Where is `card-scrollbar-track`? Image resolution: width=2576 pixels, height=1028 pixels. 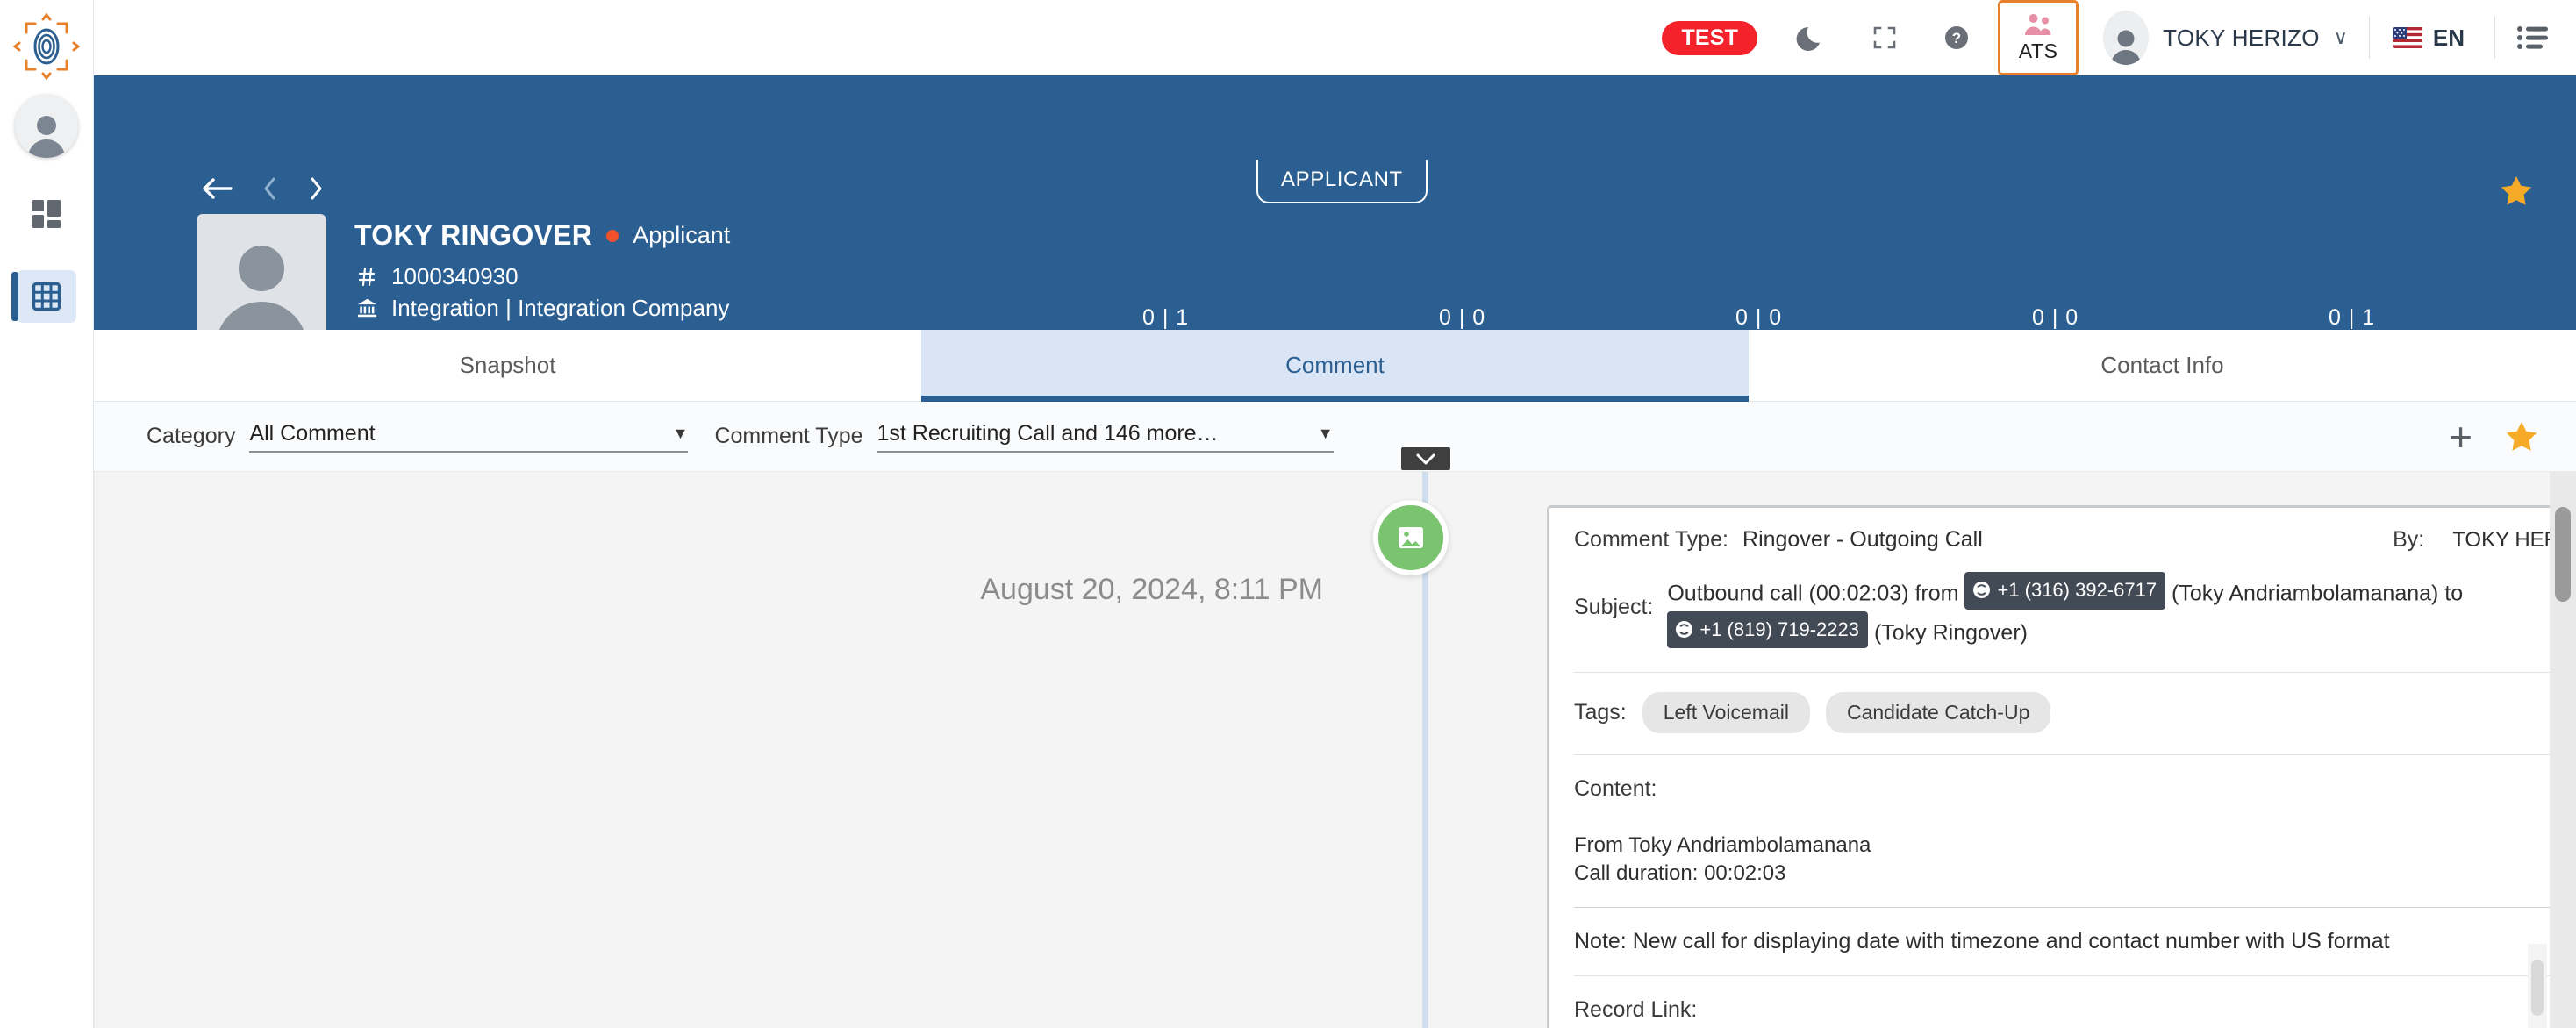 card-scrollbar-track is located at coordinates (2537, 986).